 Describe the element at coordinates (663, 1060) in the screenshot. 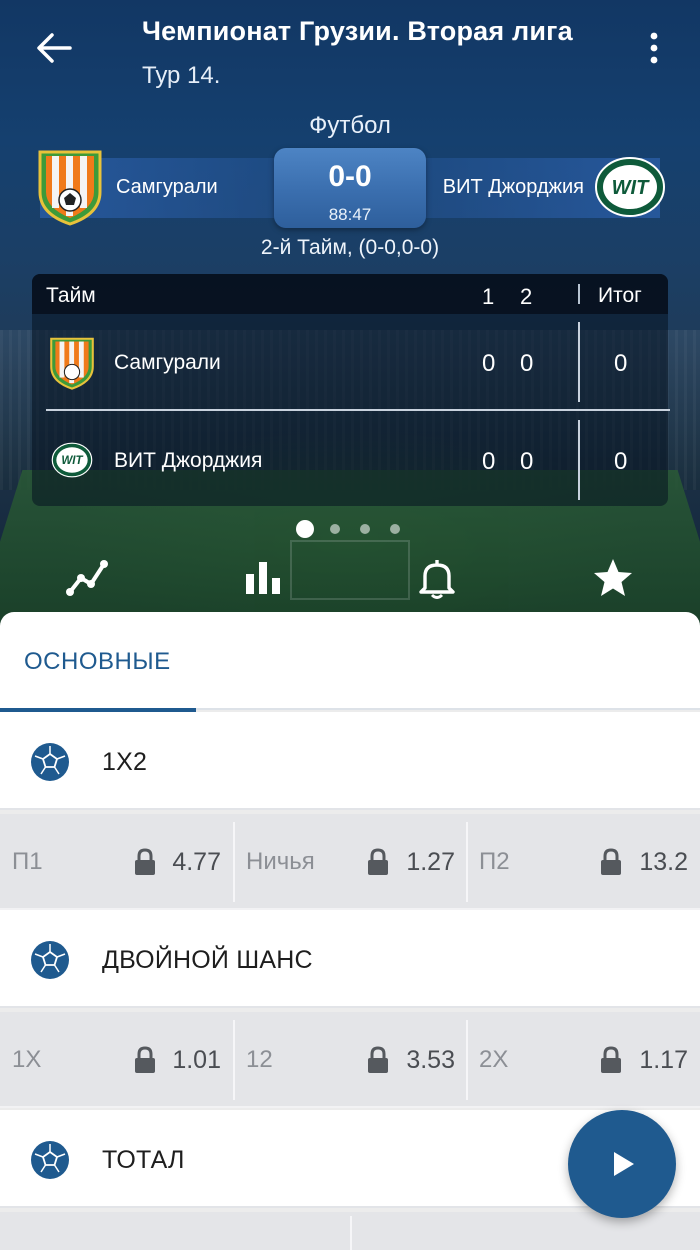

I see `odds-value: 1.17` at that location.